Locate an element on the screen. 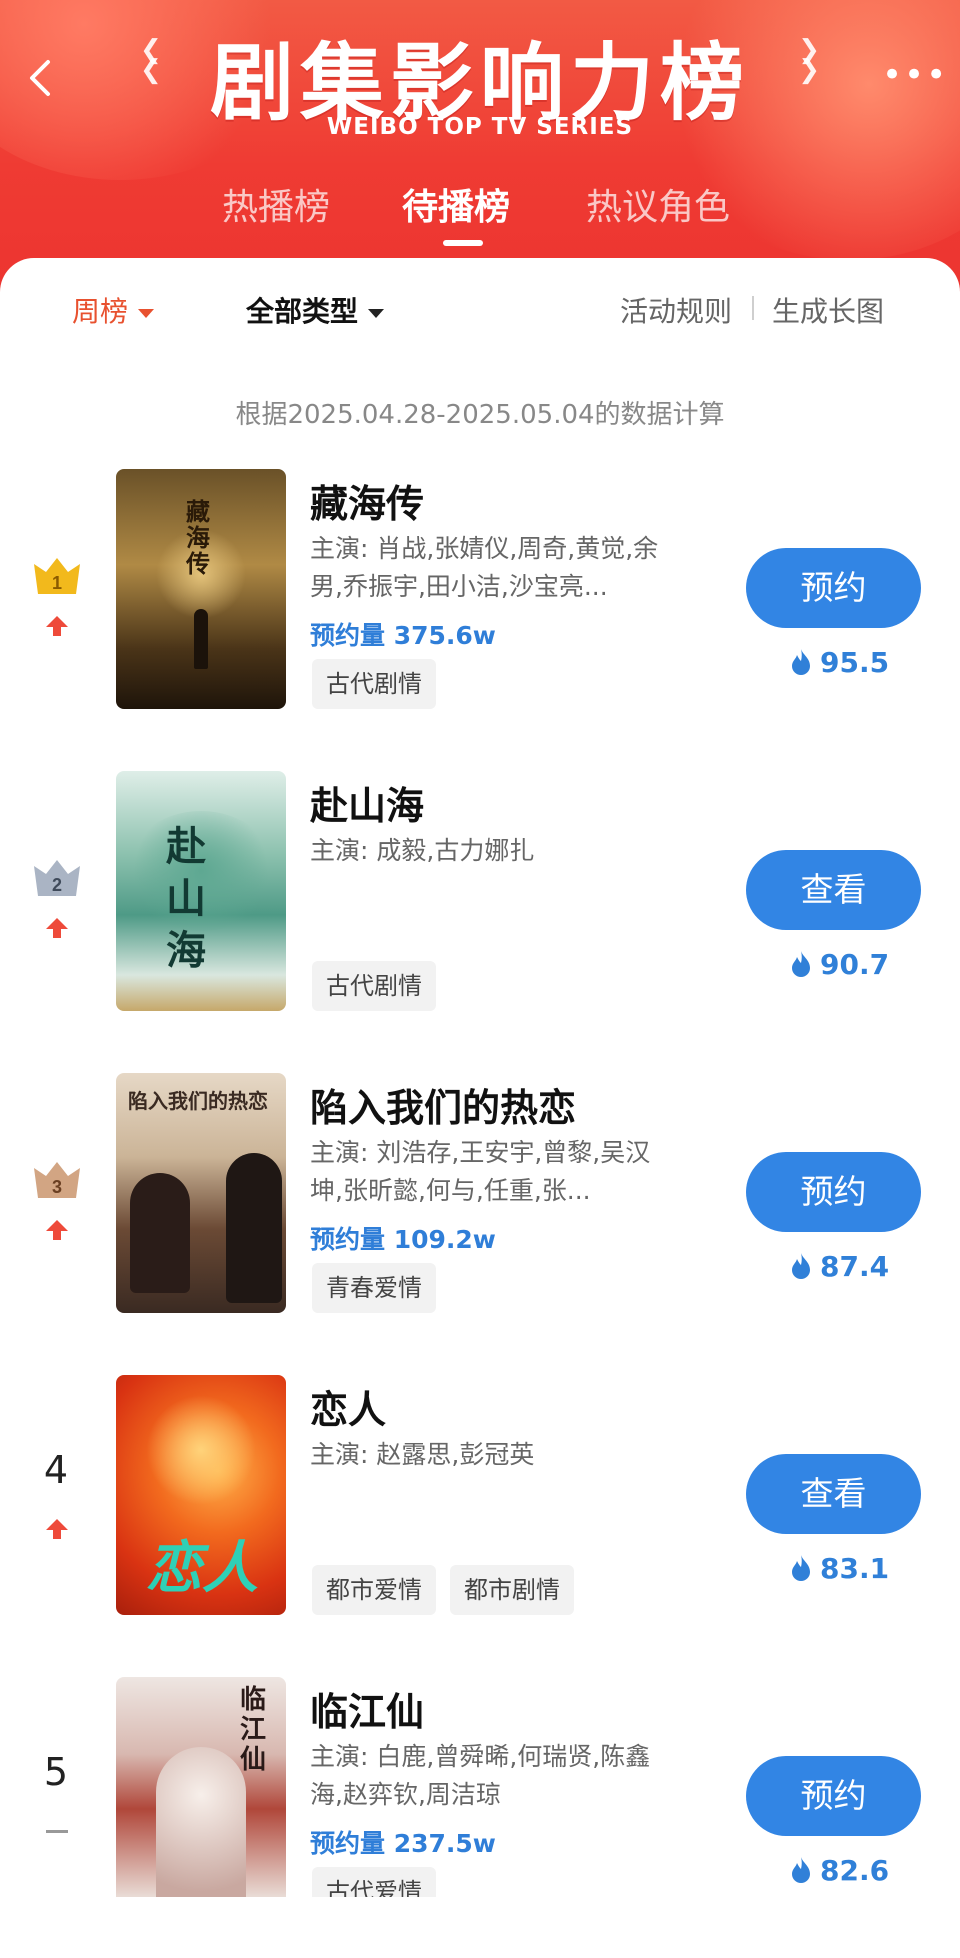 Image resolution: width=960 pixels, height=1958 pixels. heat-value: 90.7 is located at coordinates (855, 964).